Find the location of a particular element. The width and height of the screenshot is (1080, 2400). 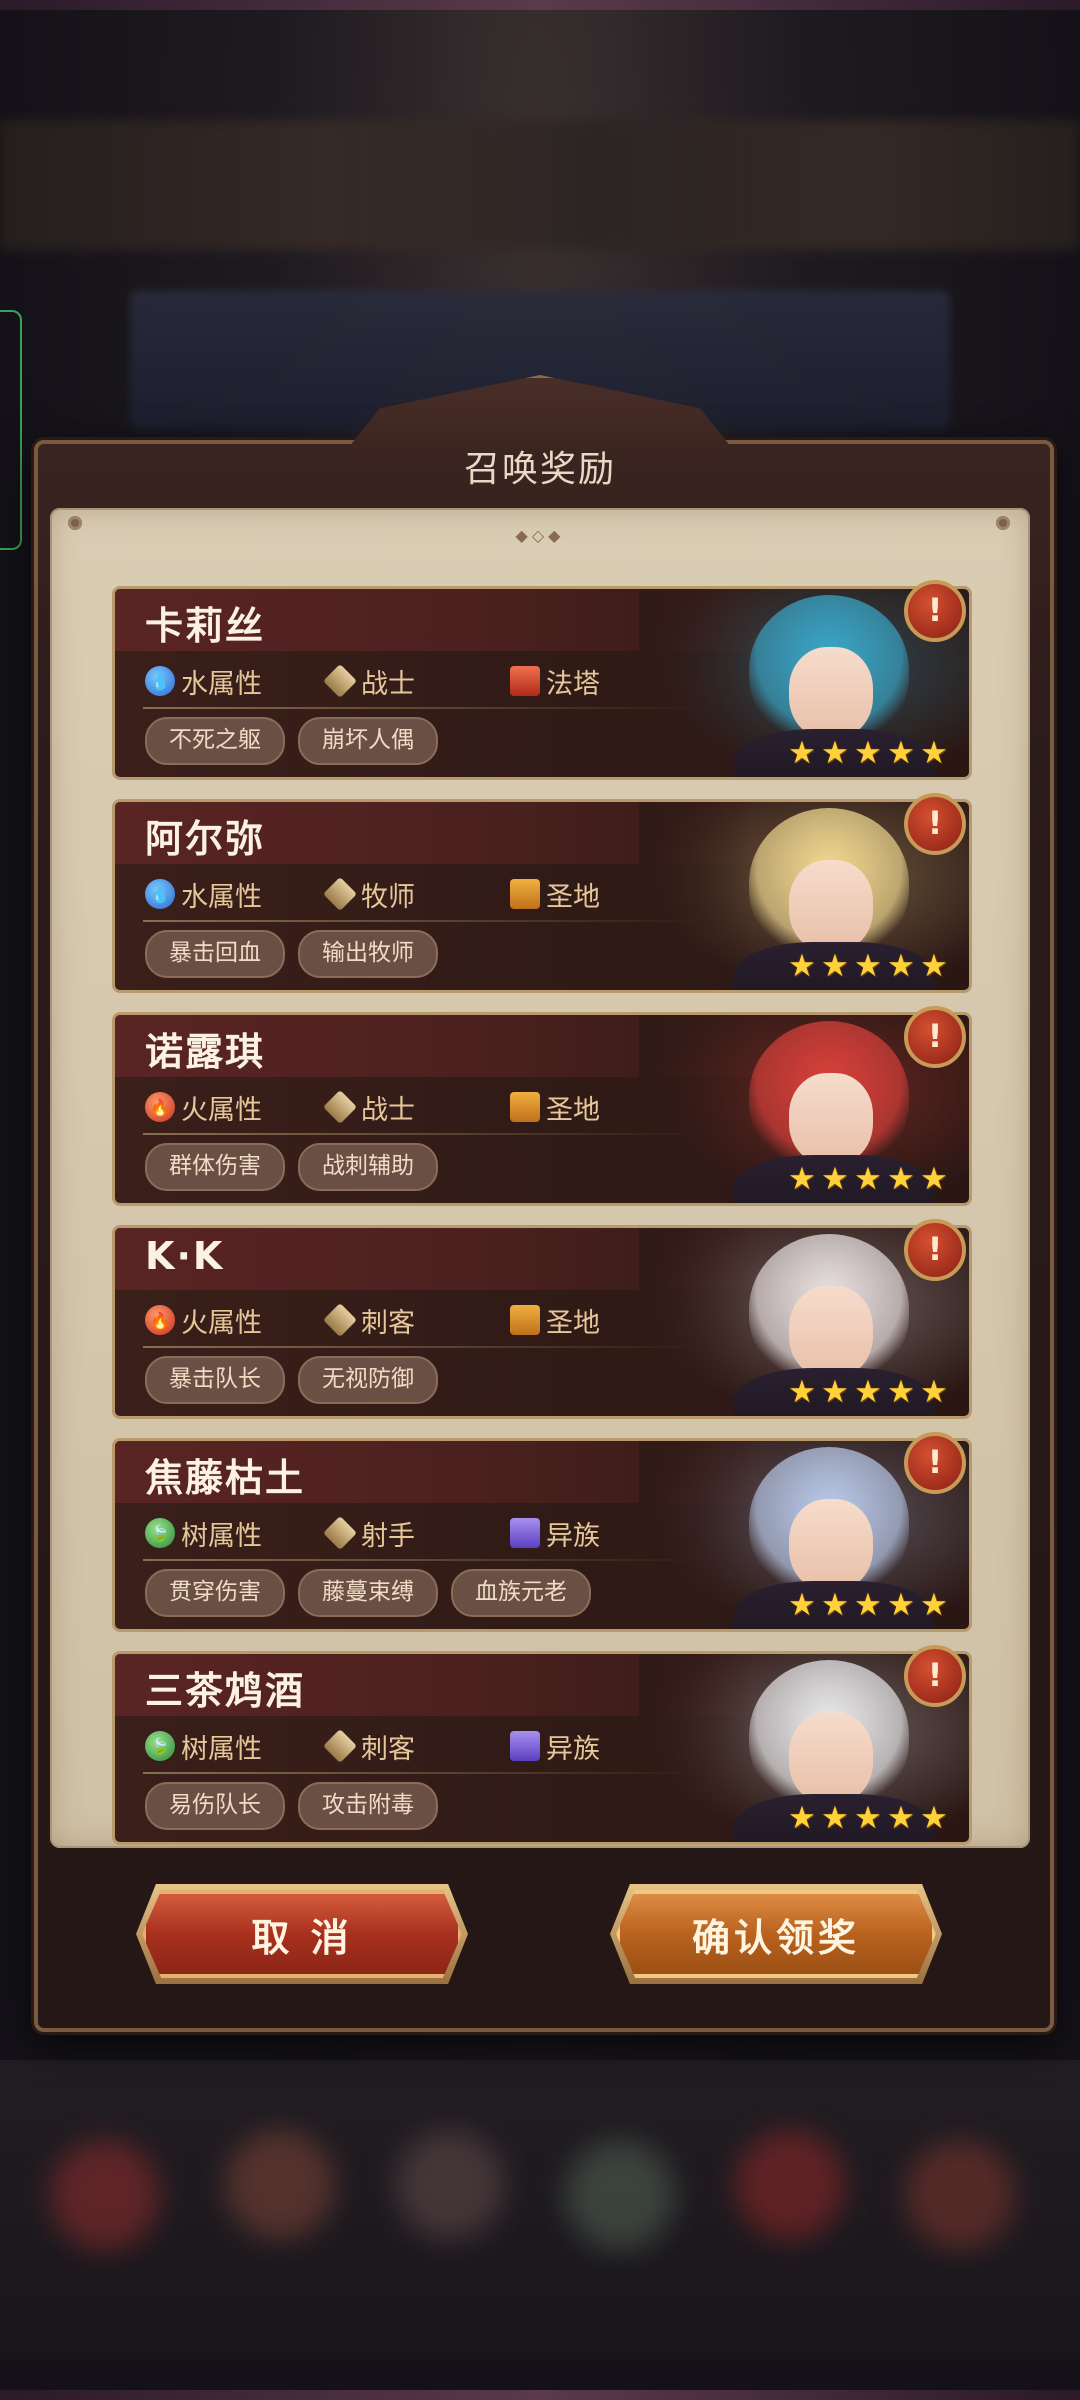

hero-class-label: 射手 is located at coordinates (388, 1536).